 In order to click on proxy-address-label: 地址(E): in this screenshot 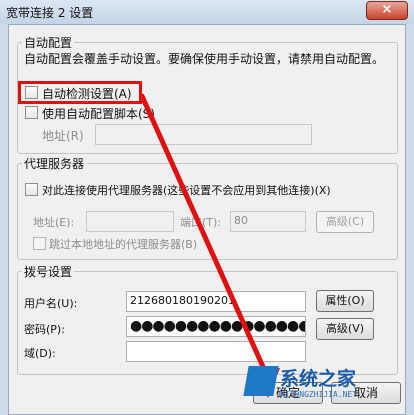, I will do `click(54, 222)`.